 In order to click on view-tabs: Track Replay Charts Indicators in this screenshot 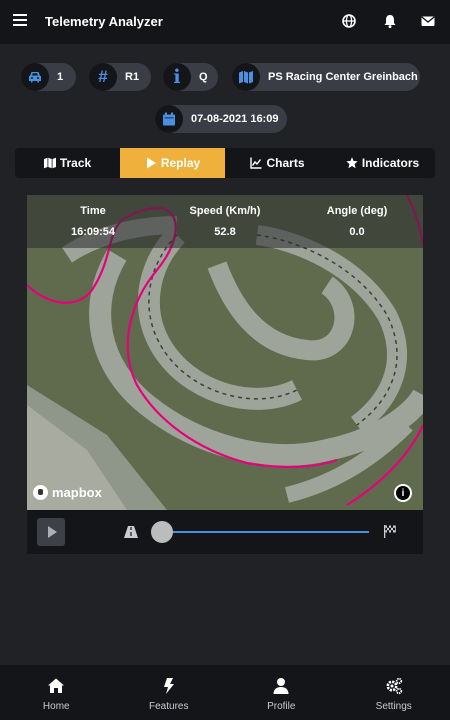, I will do `click(225, 163)`.